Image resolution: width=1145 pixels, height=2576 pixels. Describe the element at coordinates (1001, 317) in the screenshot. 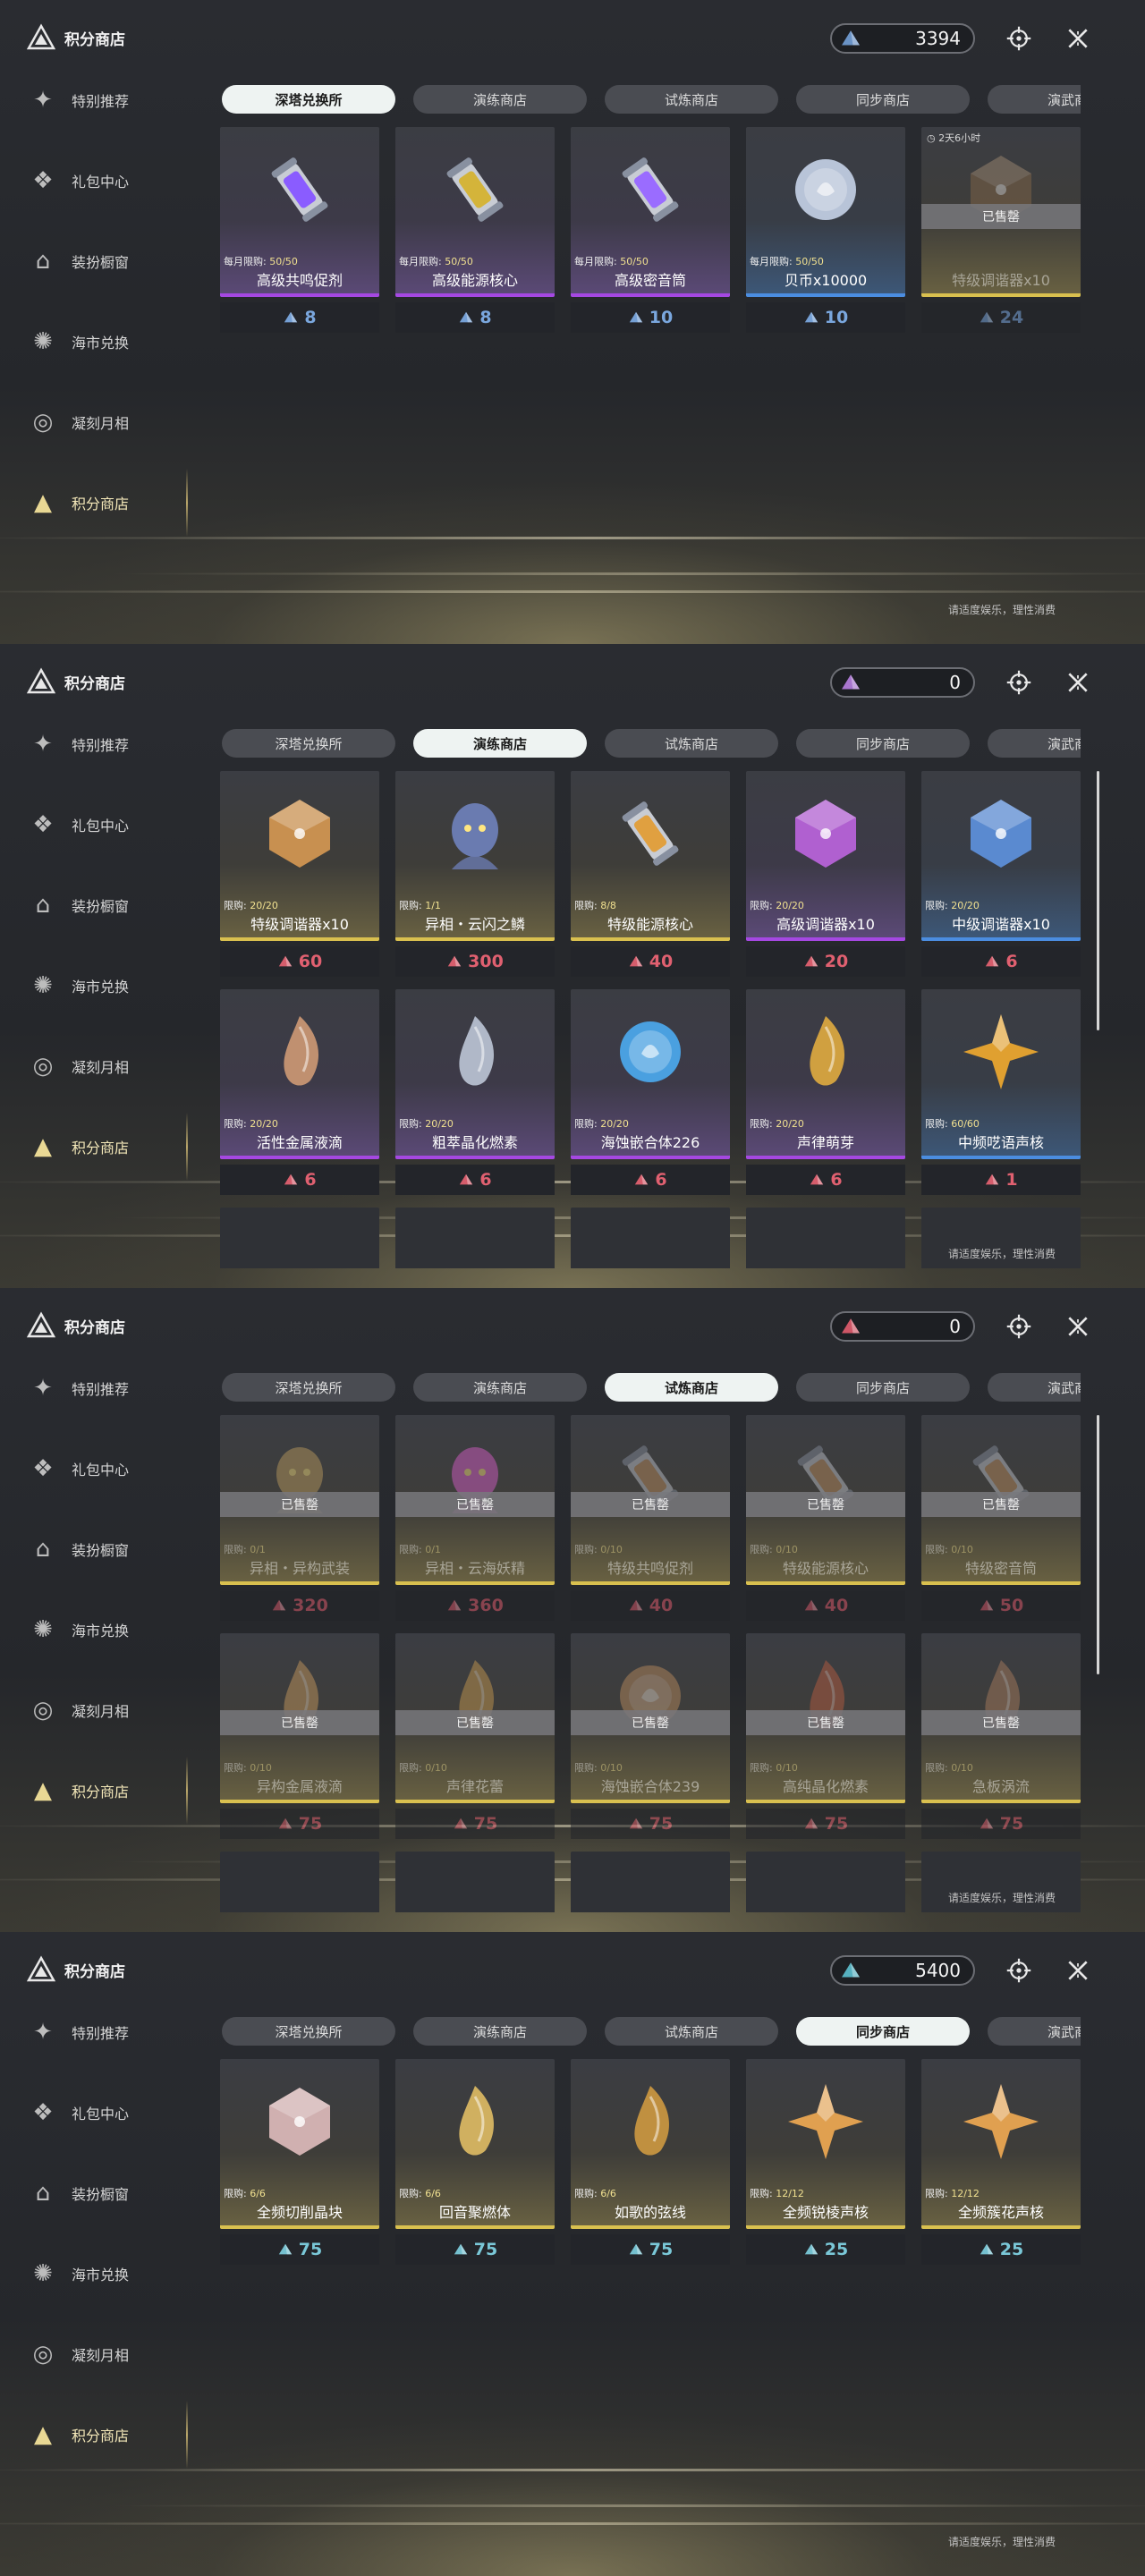

I see `item-price: 24` at that location.